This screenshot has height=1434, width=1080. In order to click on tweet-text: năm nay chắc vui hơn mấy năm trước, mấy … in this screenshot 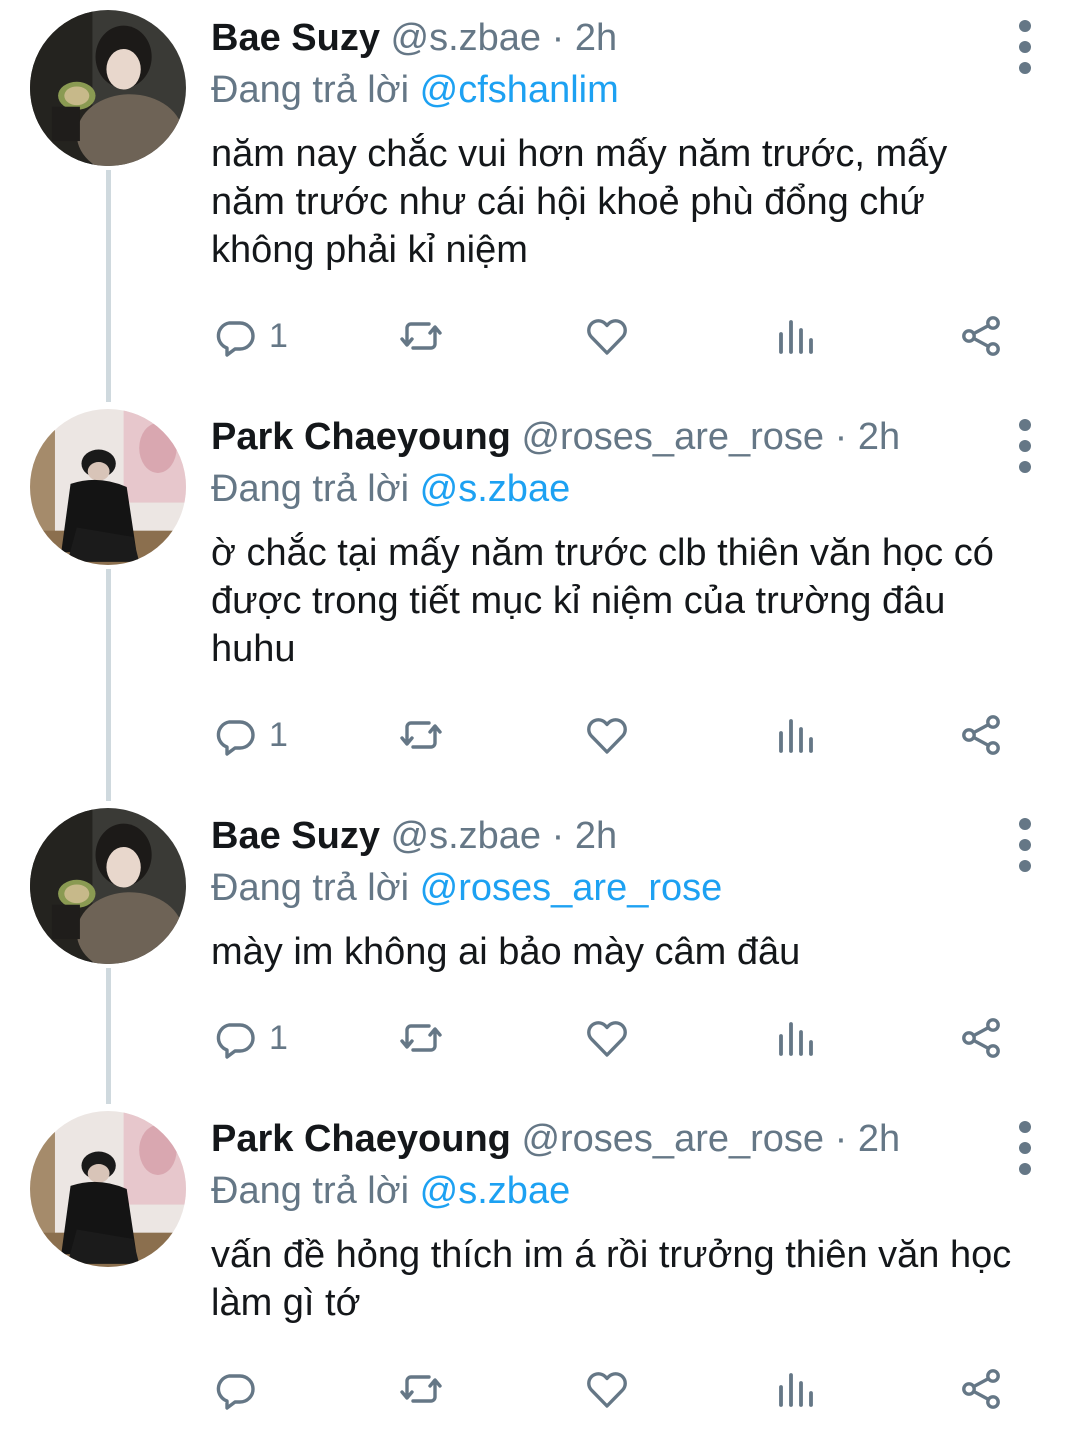, I will do `click(579, 202)`.